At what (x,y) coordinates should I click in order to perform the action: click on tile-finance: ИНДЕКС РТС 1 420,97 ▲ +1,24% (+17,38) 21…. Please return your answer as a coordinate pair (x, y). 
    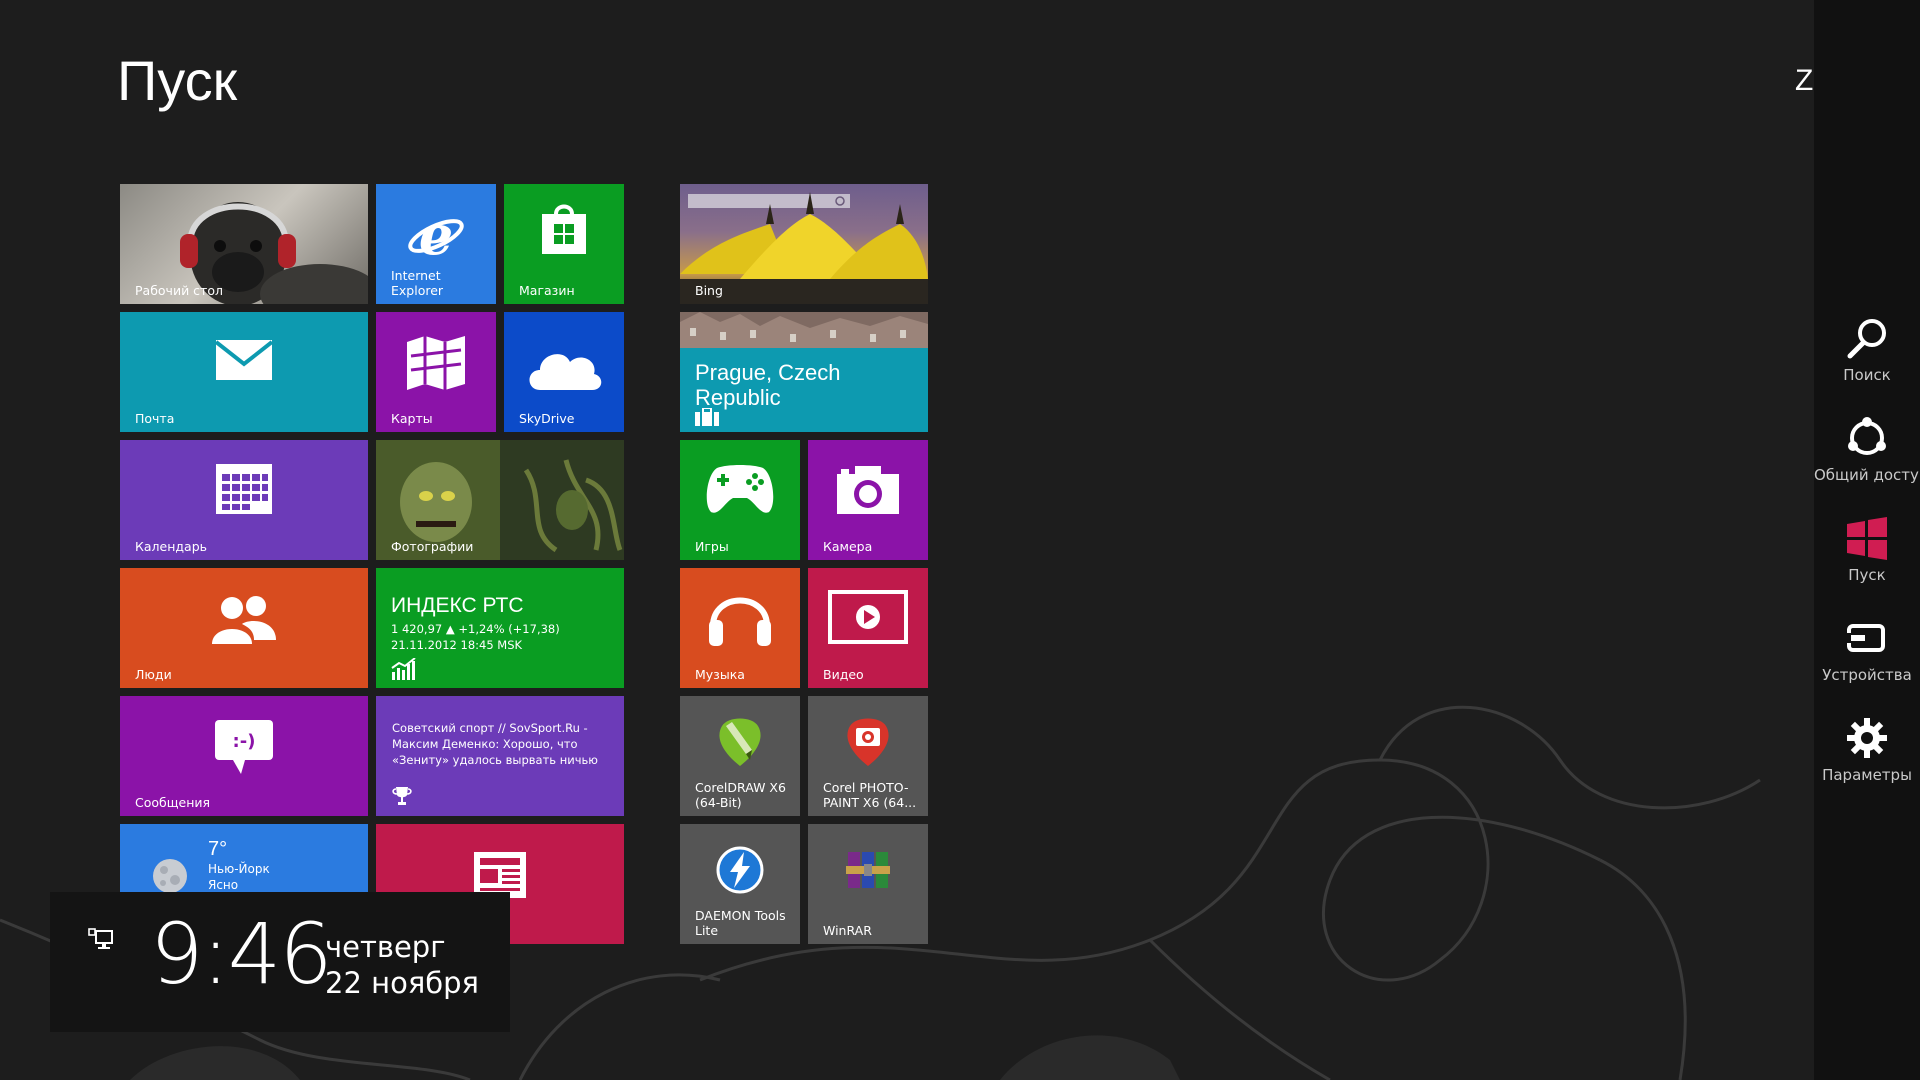
    Looking at the image, I should click on (500, 628).